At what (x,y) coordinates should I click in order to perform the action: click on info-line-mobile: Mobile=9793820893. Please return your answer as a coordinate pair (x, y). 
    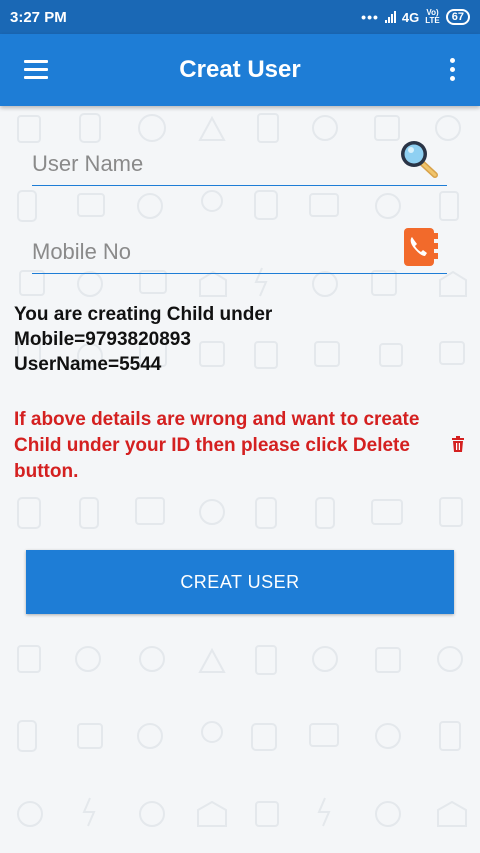
    Looking at the image, I should click on (102, 339).